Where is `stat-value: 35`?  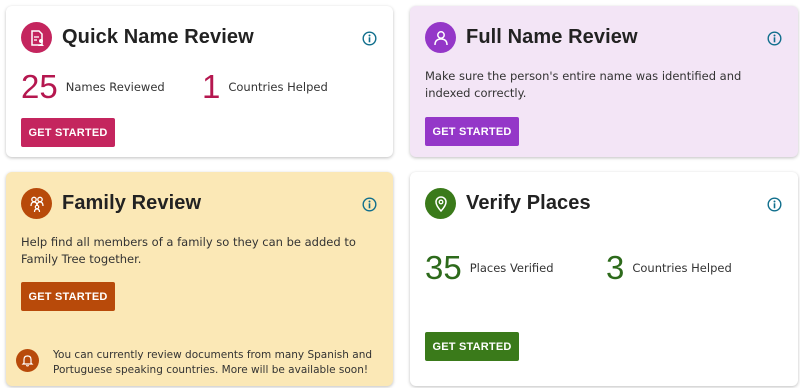
stat-value: 35 is located at coordinates (443, 267).